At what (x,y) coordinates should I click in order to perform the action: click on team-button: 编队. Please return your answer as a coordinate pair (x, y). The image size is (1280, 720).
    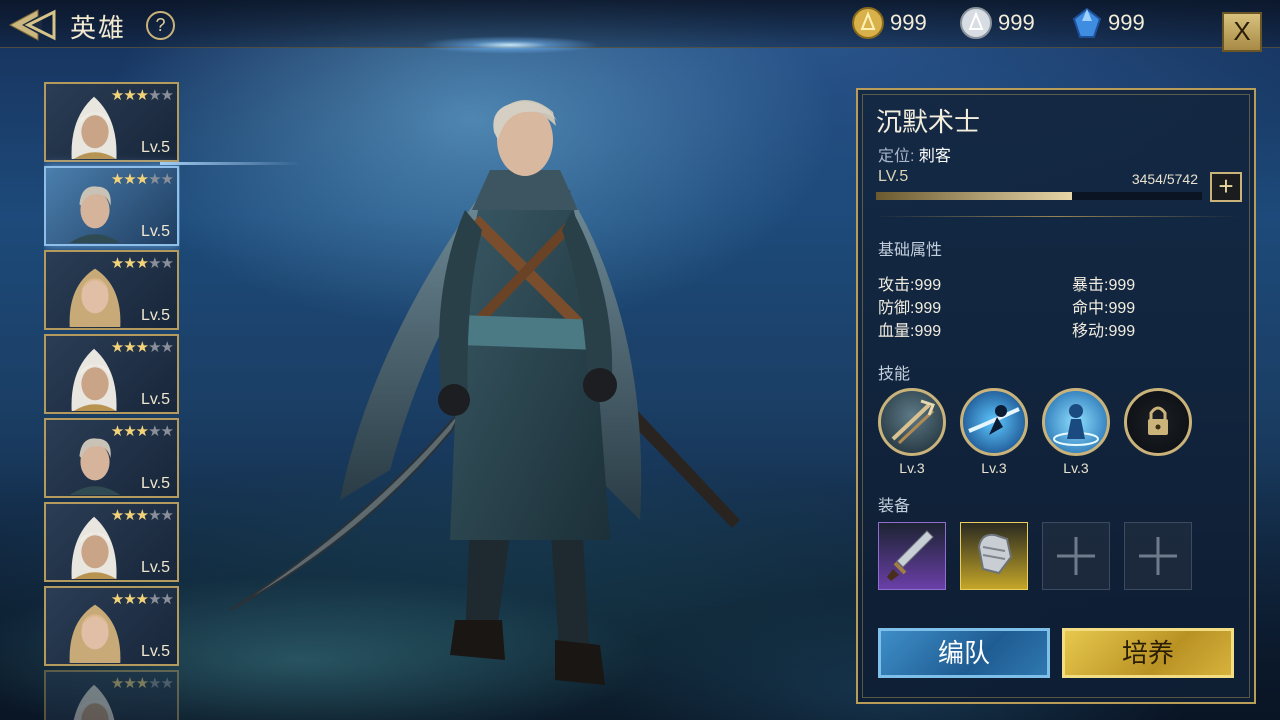
    Looking at the image, I should click on (964, 653).